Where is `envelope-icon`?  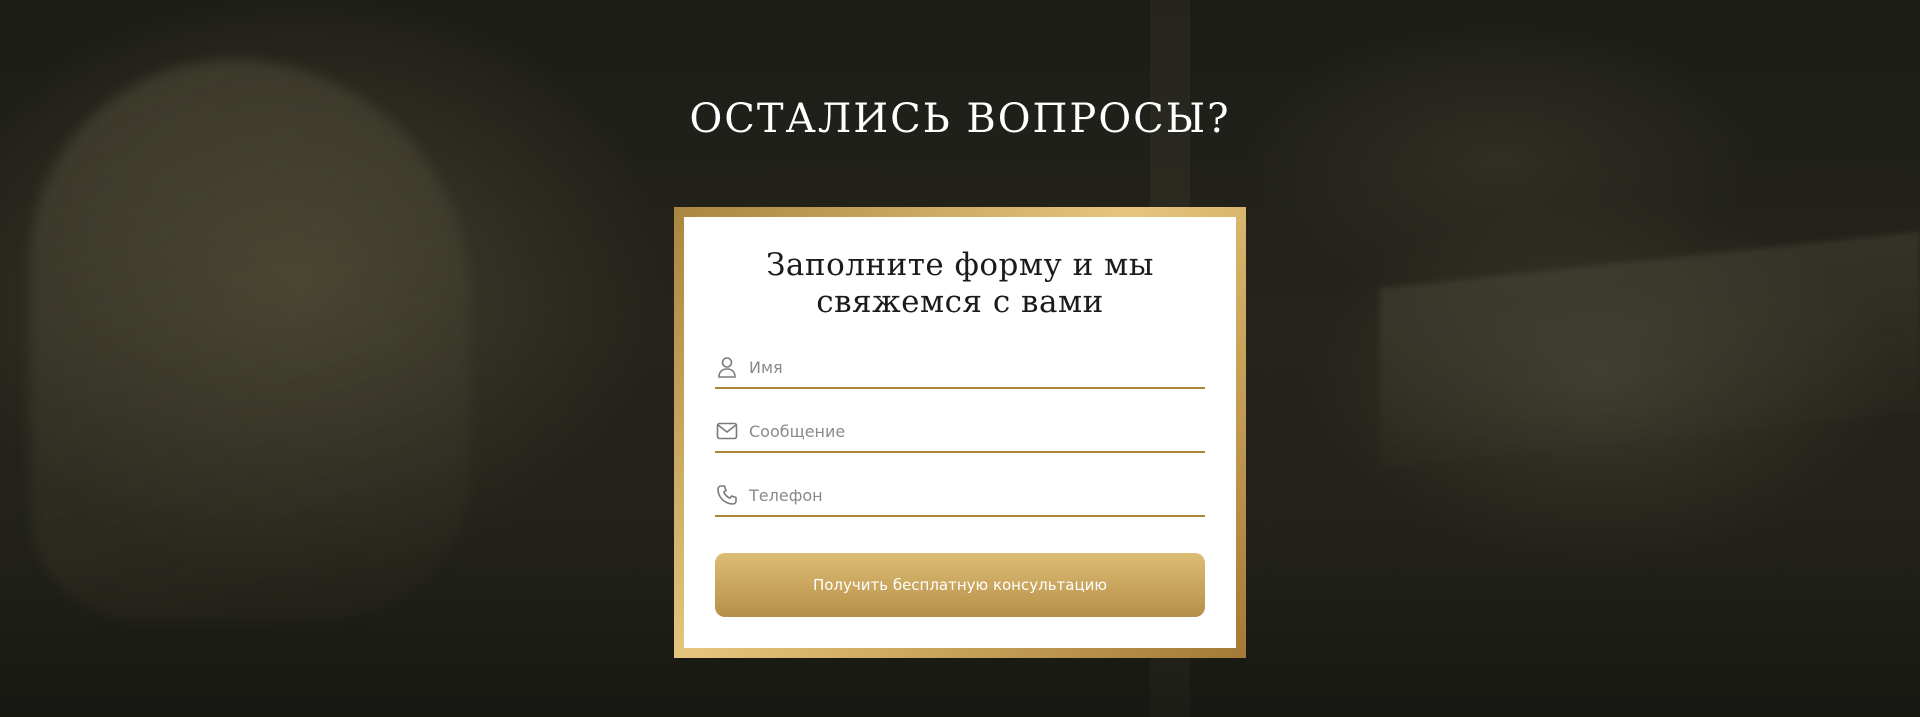 envelope-icon is located at coordinates (727, 431).